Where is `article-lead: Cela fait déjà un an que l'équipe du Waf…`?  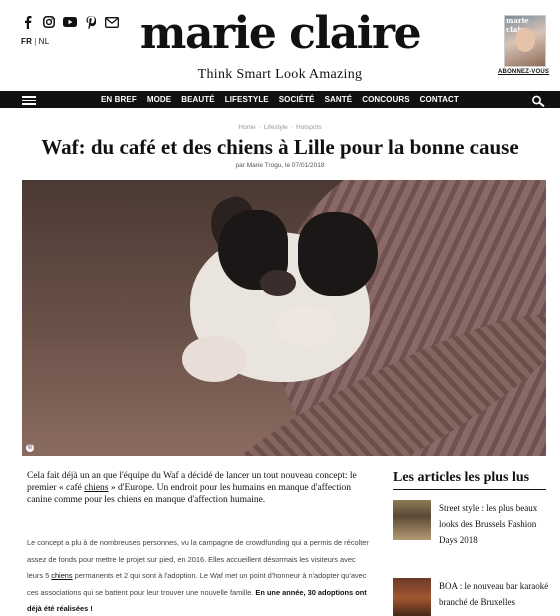 article-lead: Cela fait déjà un an que l'équipe du Waf… is located at coordinates (199, 488).